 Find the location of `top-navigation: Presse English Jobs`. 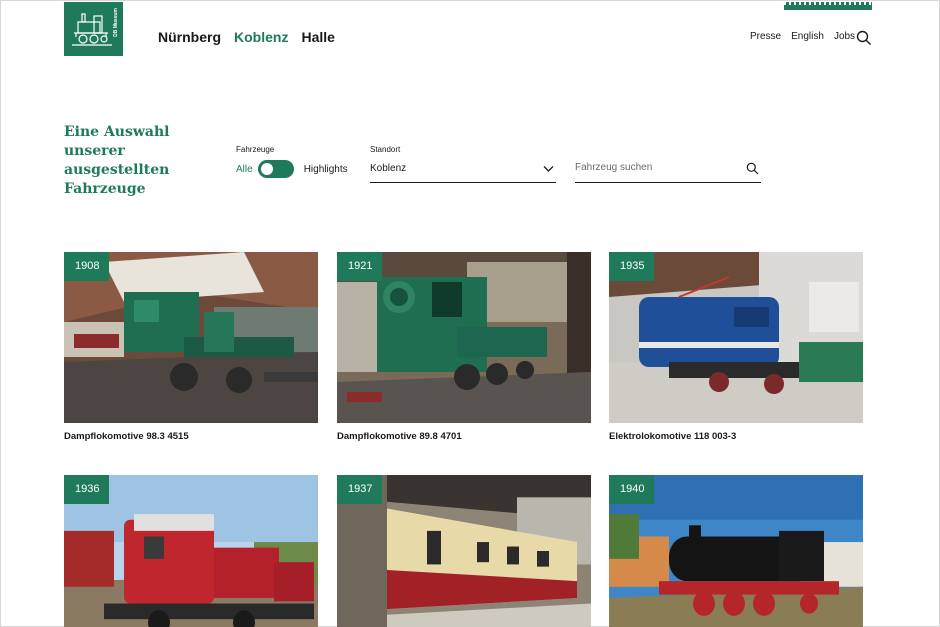

top-navigation: Presse English Jobs is located at coordinates (802, 36).